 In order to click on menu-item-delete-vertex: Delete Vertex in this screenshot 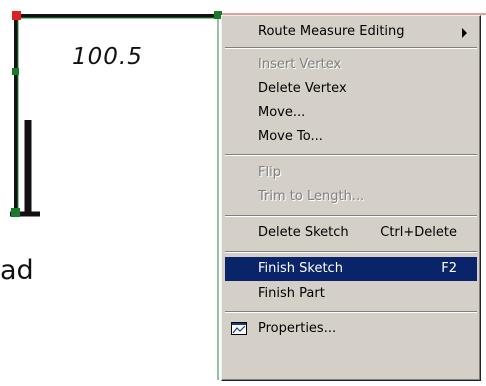, I will do `click(351, 89)`.